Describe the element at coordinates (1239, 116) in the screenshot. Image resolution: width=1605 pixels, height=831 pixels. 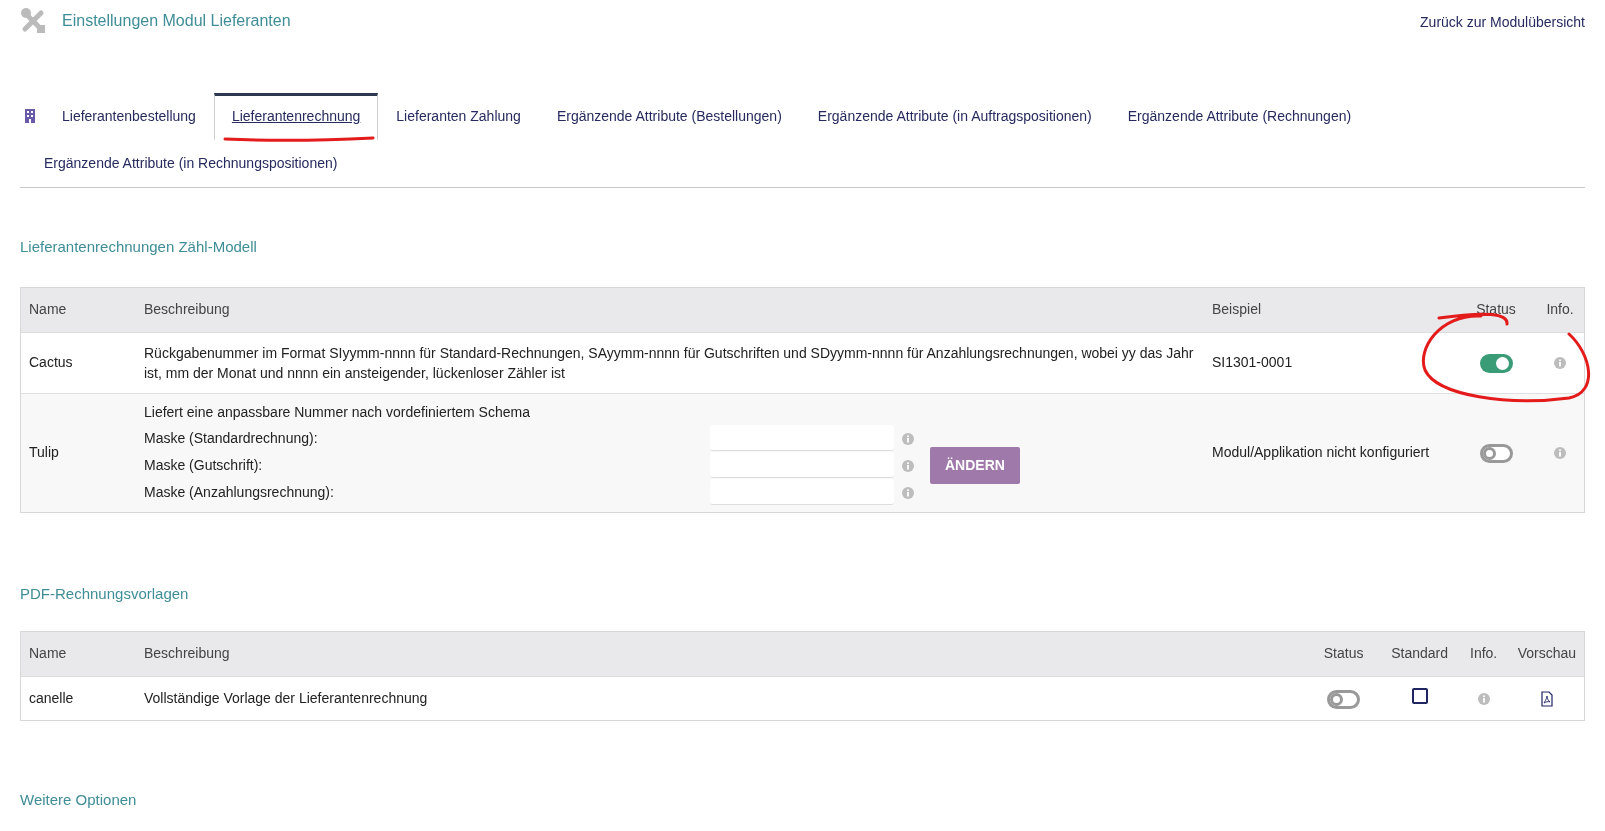
I see `tab: Ergänzende Attribute (Rechnungen)` at that location.